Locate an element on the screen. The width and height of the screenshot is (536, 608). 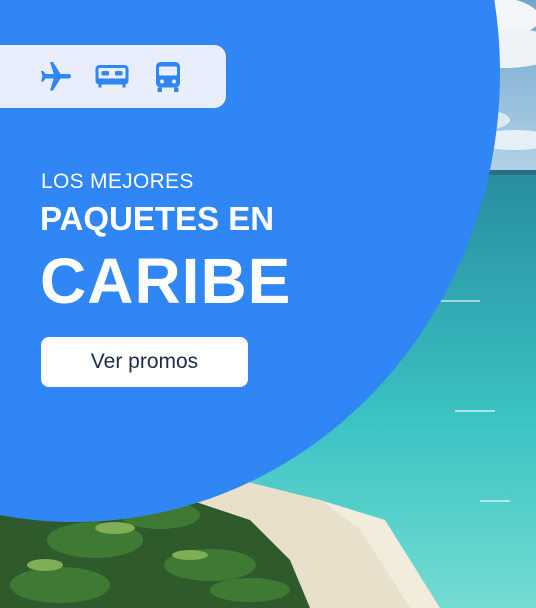
product-icons-tab is located at coordinates (113, 76).